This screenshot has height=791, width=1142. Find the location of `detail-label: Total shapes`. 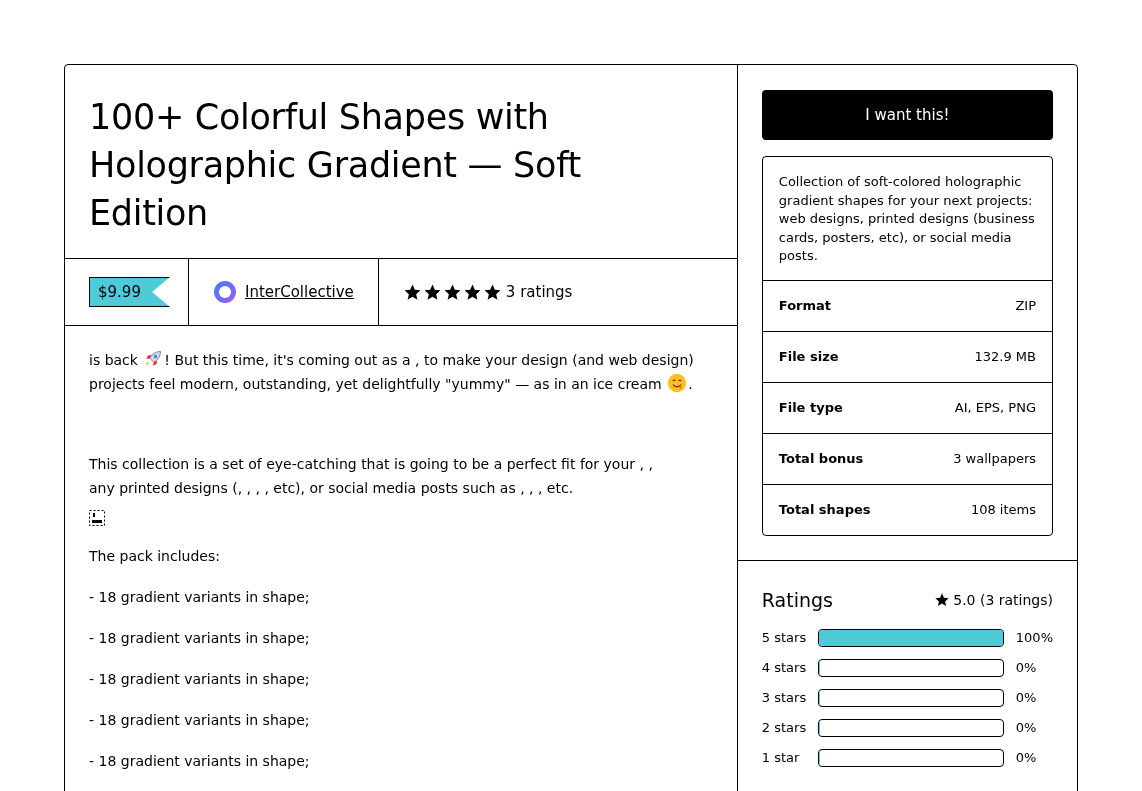

detail-label: Total shapes is located at coordinates (824, 509).